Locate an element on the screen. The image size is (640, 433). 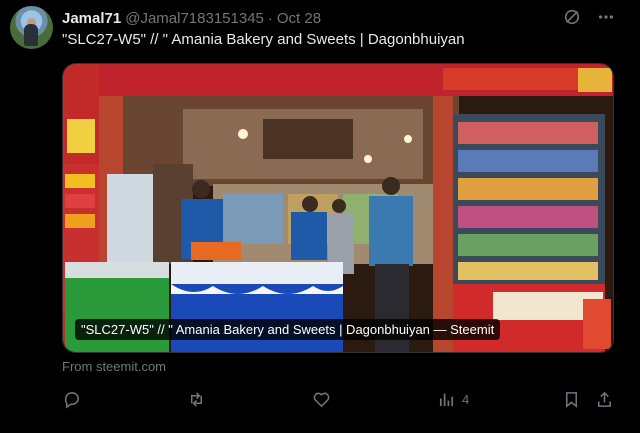
like-button is located at coordinates (321, 399).